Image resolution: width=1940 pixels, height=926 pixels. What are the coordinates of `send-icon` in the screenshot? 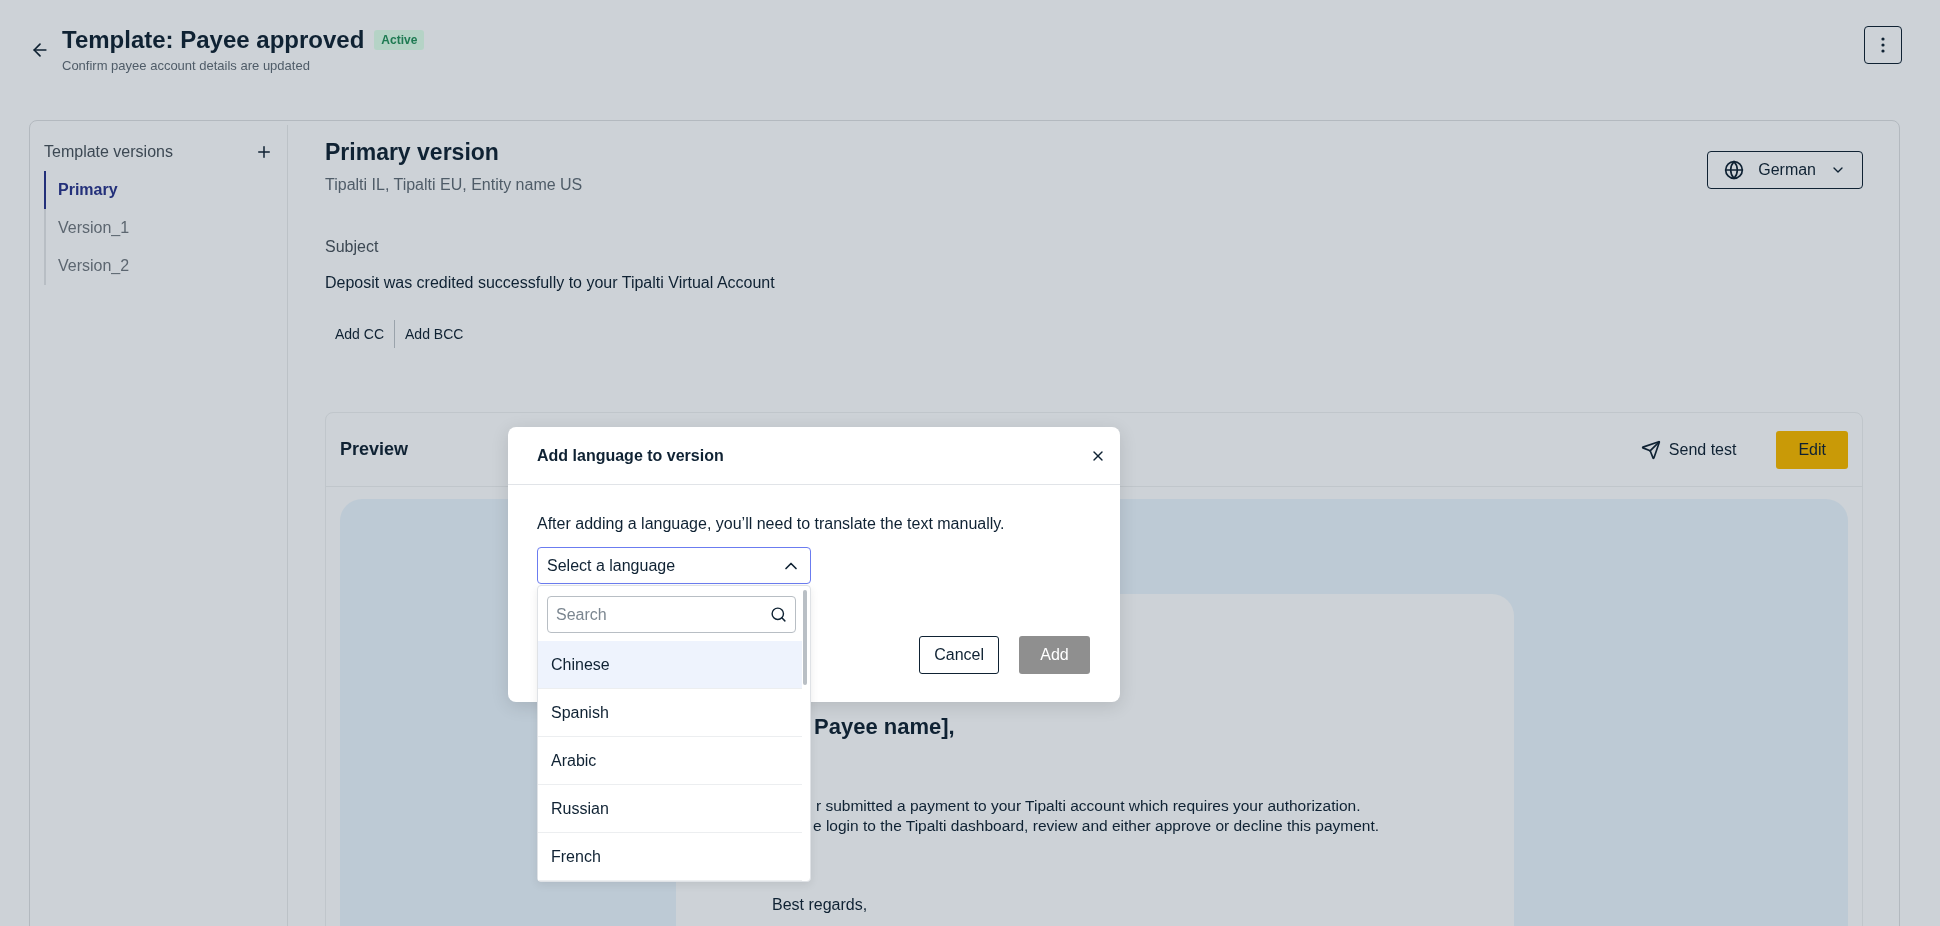 It's located at (1650, 449).